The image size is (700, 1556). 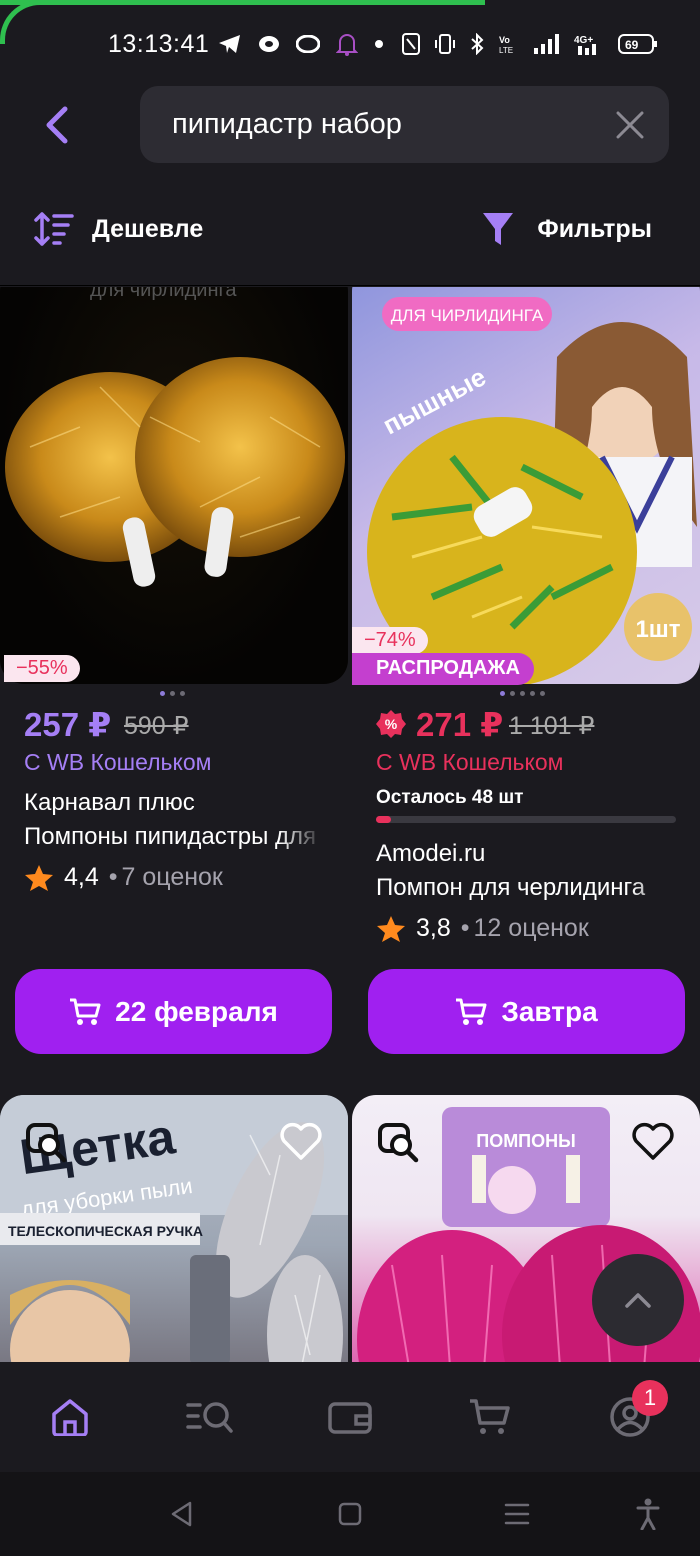 I want to click on battery-icon: 69, so click(x=638, y=44).